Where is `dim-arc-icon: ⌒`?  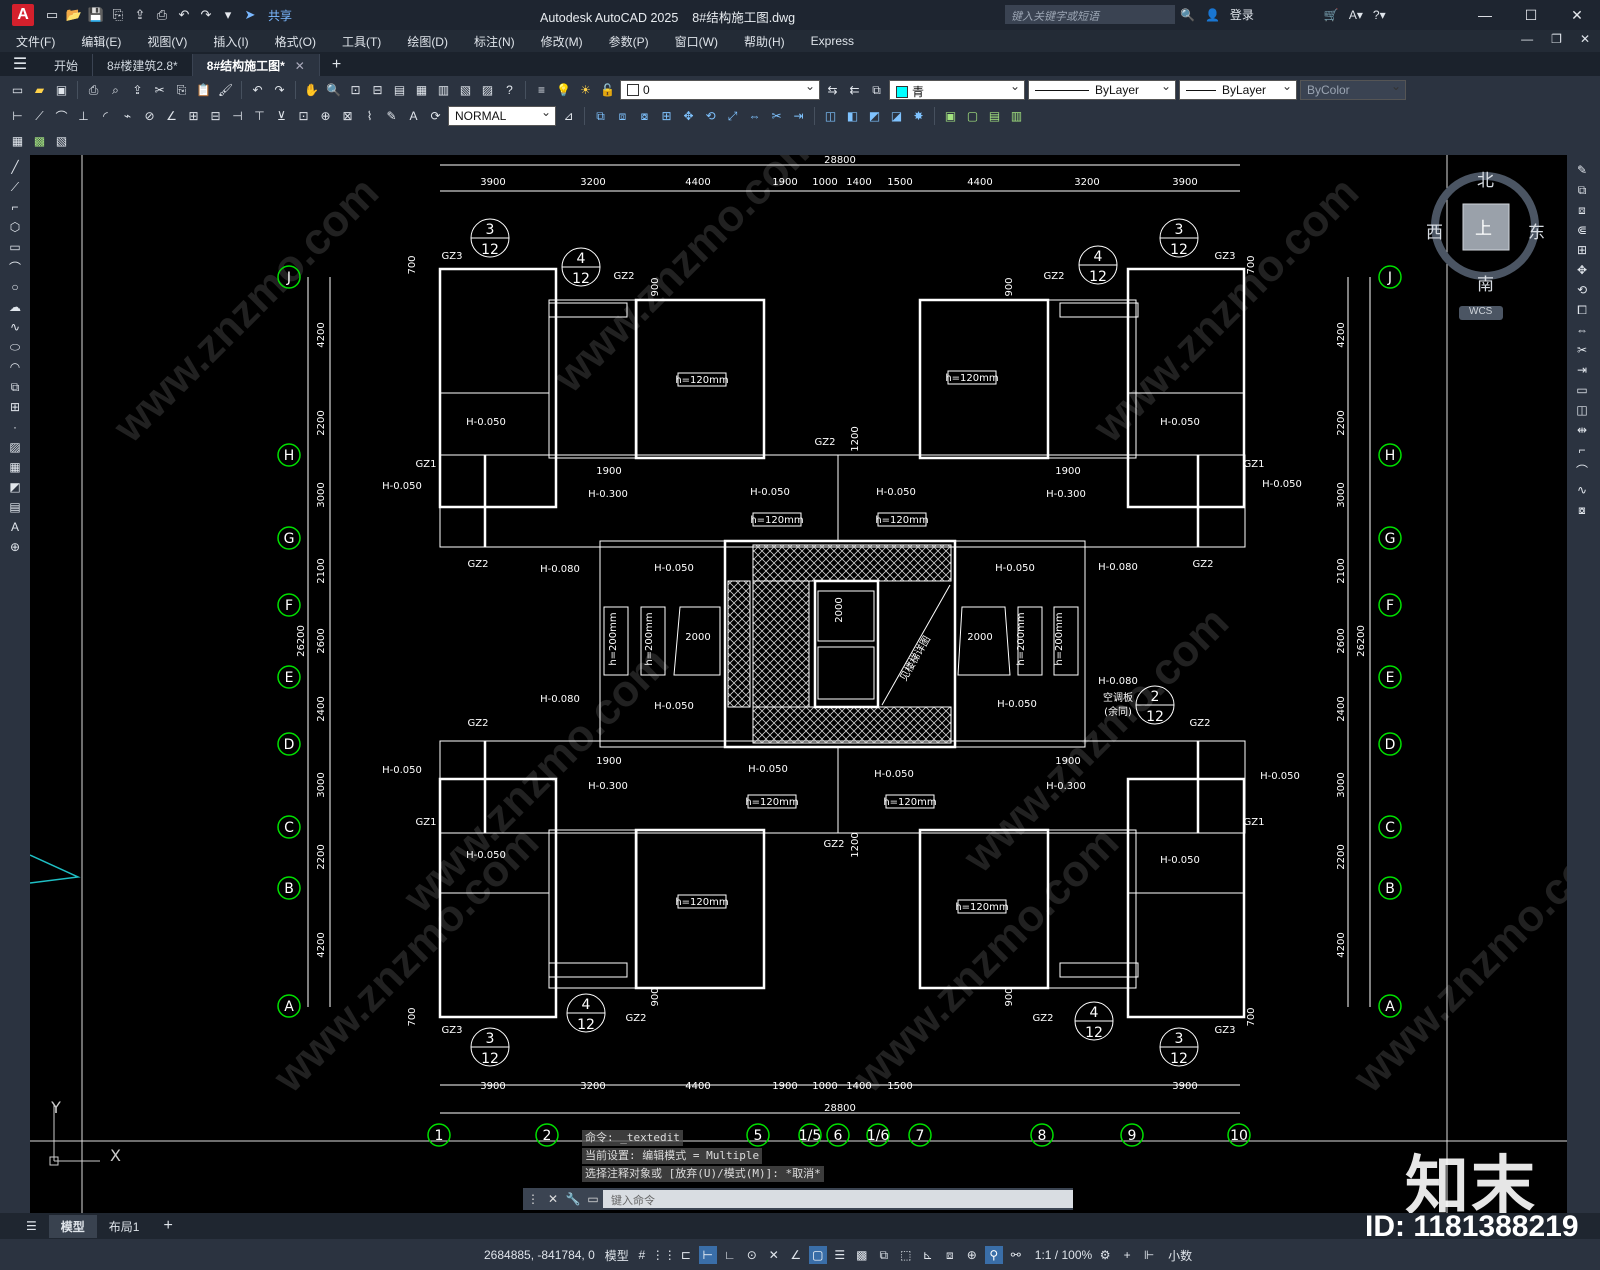 dim-arc-icon: ⌒ is located at coordinates (61, 116).